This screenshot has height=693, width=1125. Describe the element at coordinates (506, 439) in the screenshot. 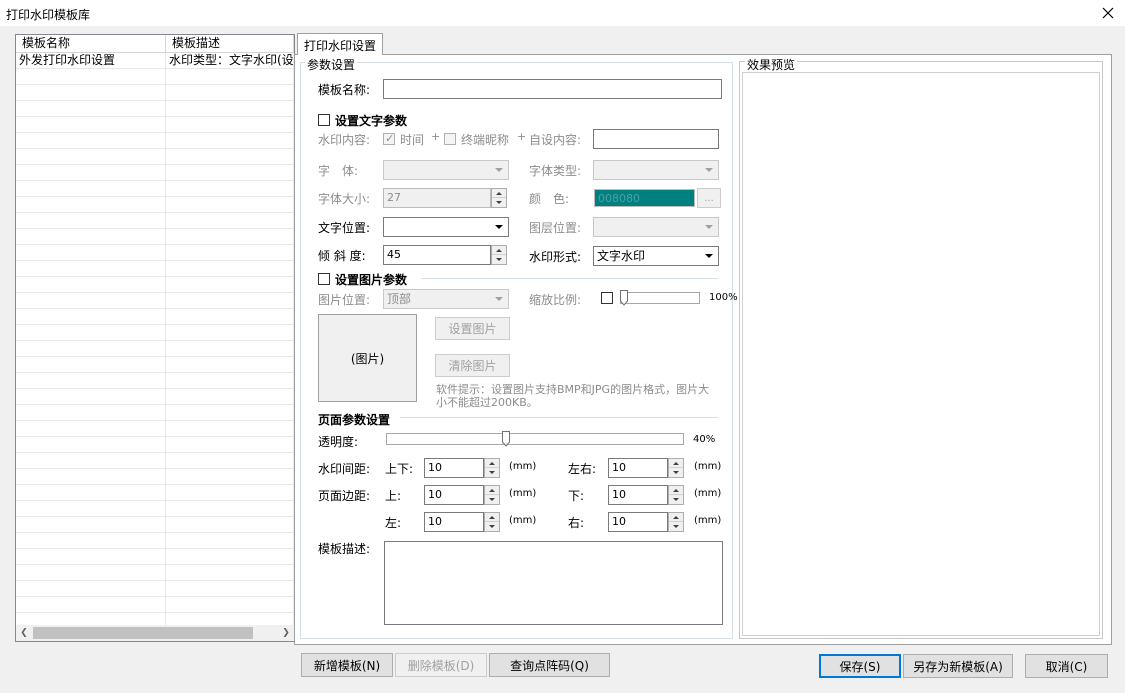

I see `opacity-slider-thumb` at that location.